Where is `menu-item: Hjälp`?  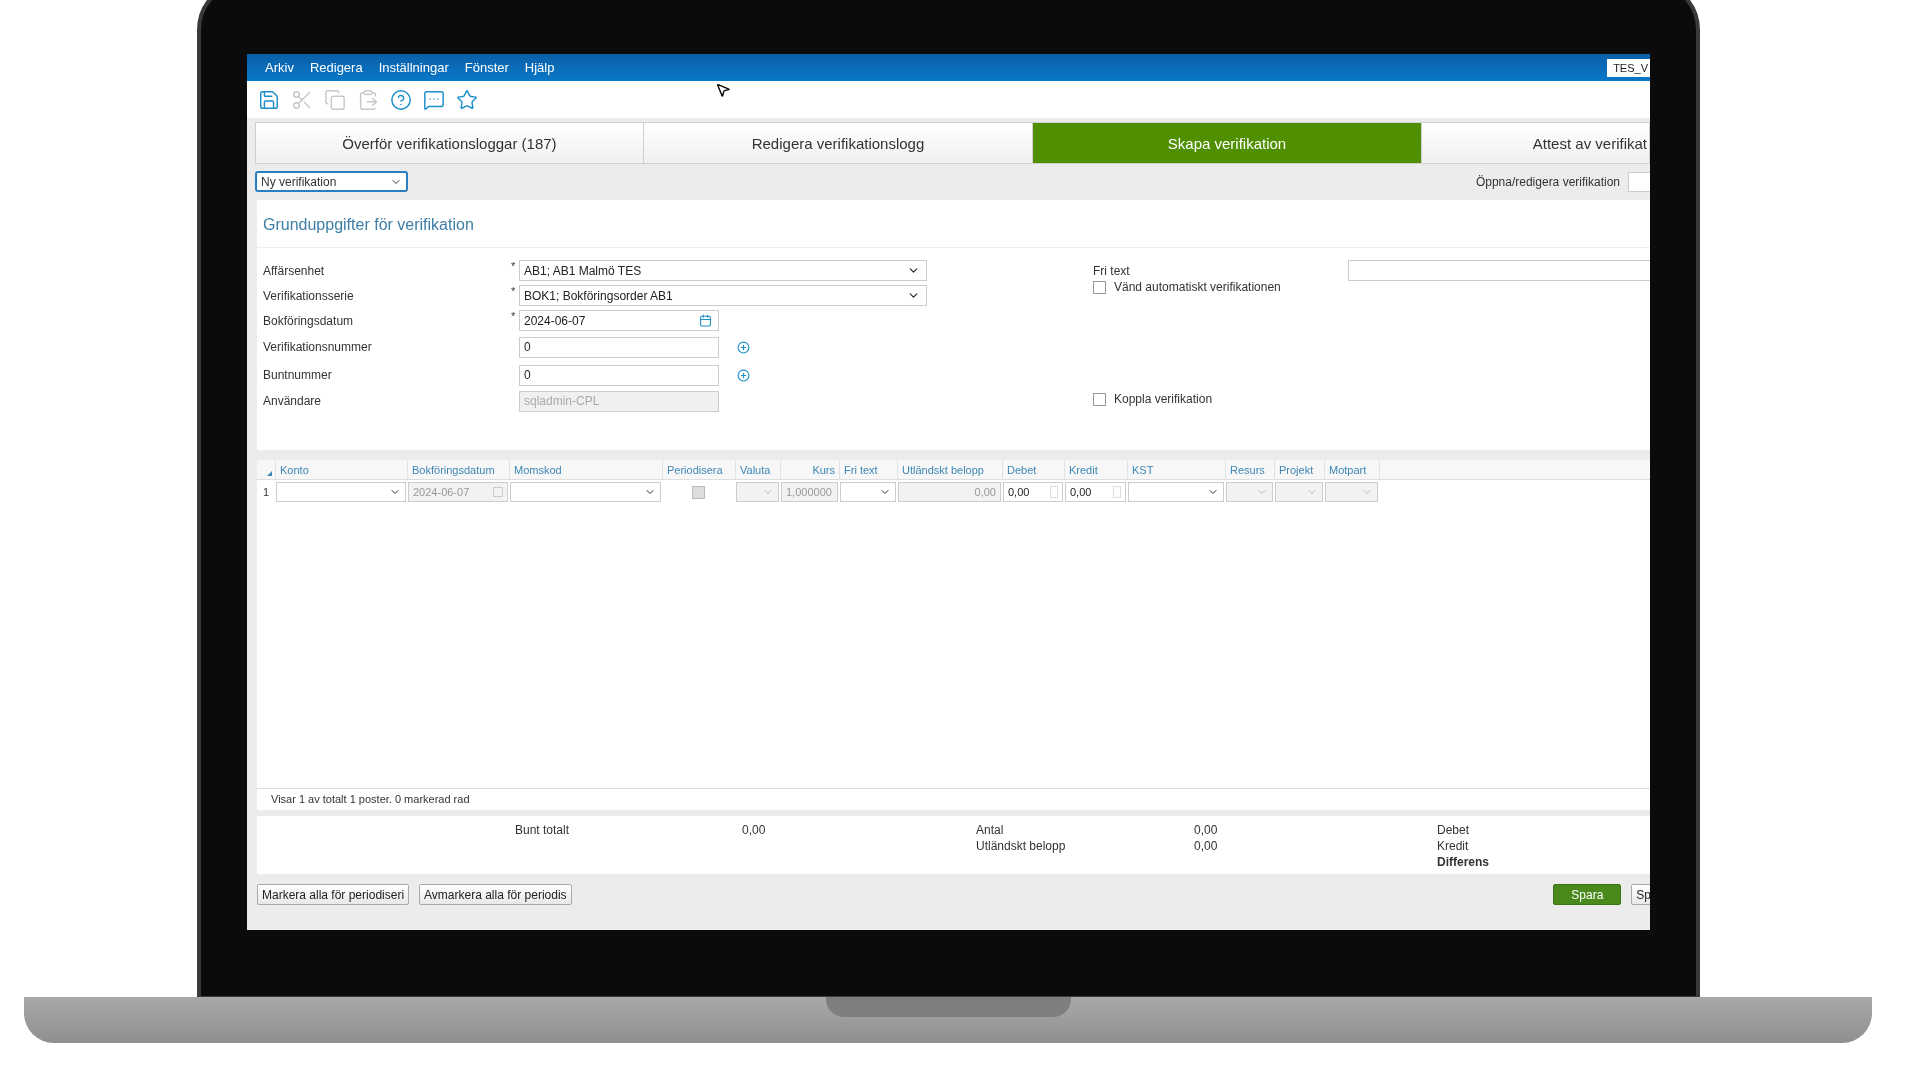 menu-item: Hjälp is located at coordinates (539, 67).